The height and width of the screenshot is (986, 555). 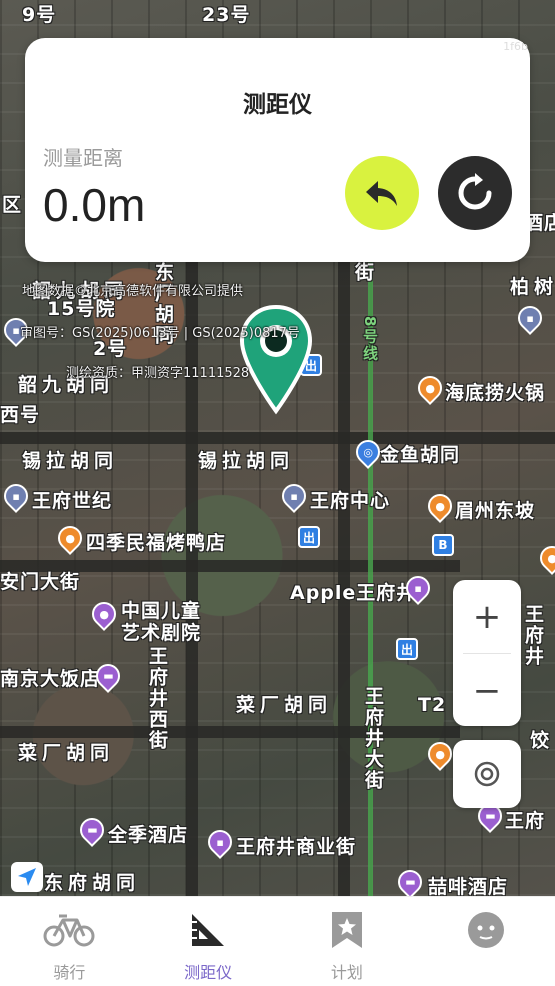 What do you see at coordinates (532, 287) in the screenshot?
I see `map-label: 柏树` at bounding box center [532, 287].